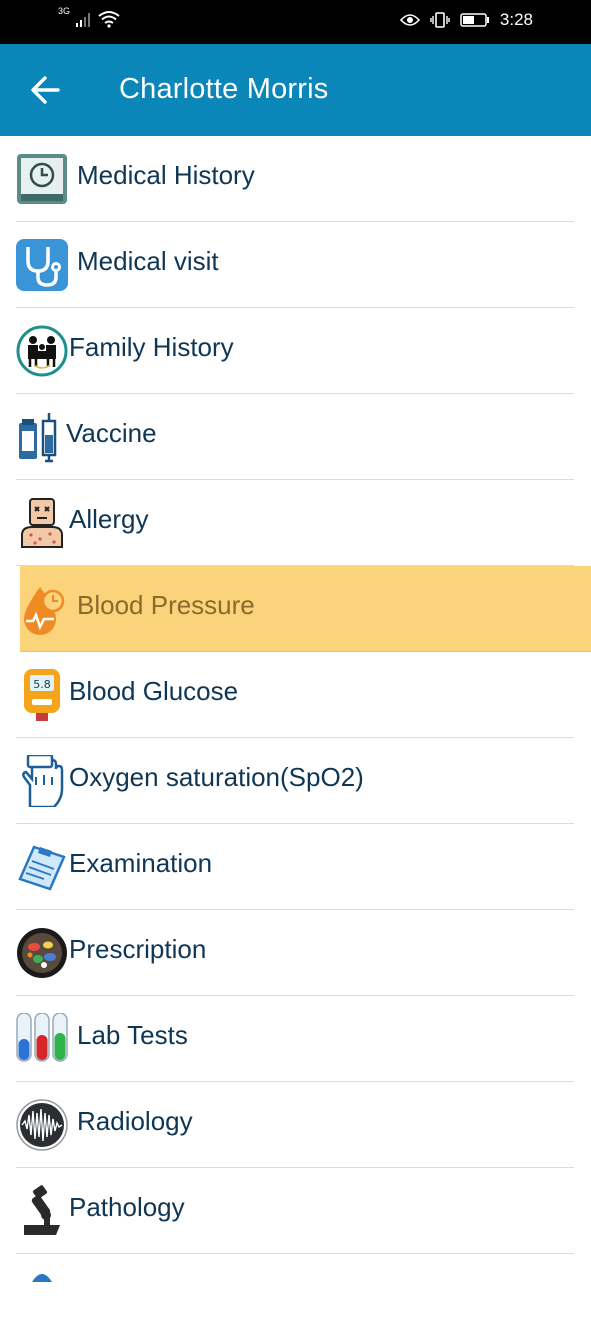 The height and width of the screenshot is (1340, 591). I want to click on network-type: 3G, so click(64, 11).